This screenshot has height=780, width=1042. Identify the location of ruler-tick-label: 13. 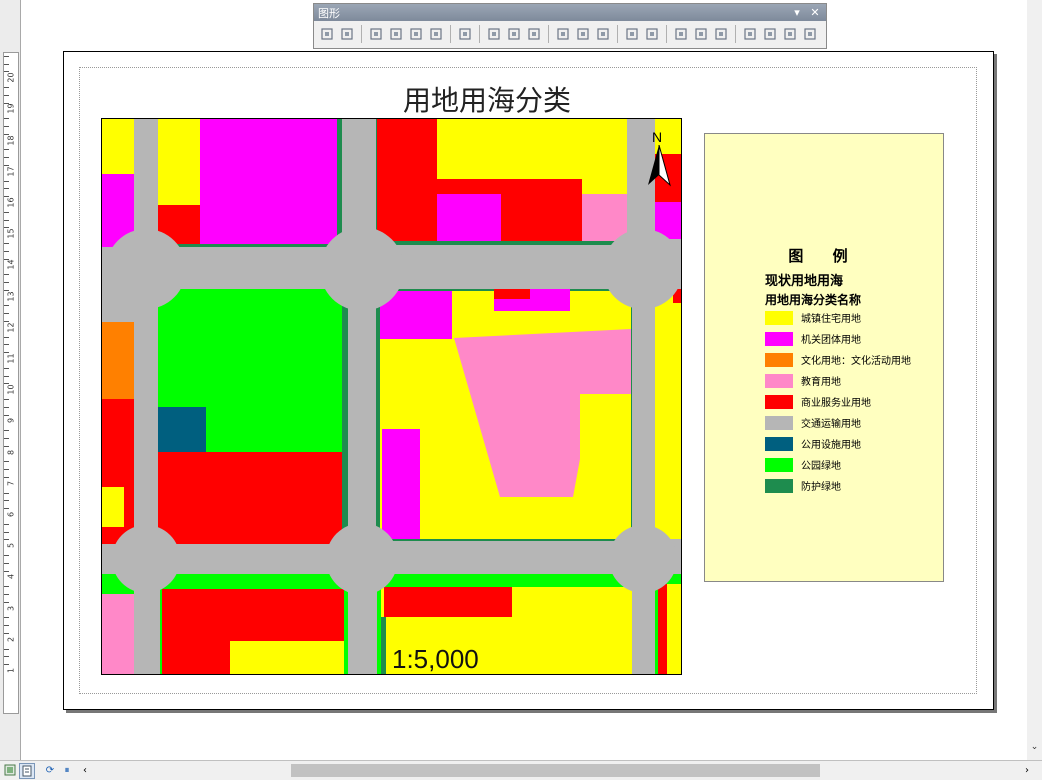
(11, 296).